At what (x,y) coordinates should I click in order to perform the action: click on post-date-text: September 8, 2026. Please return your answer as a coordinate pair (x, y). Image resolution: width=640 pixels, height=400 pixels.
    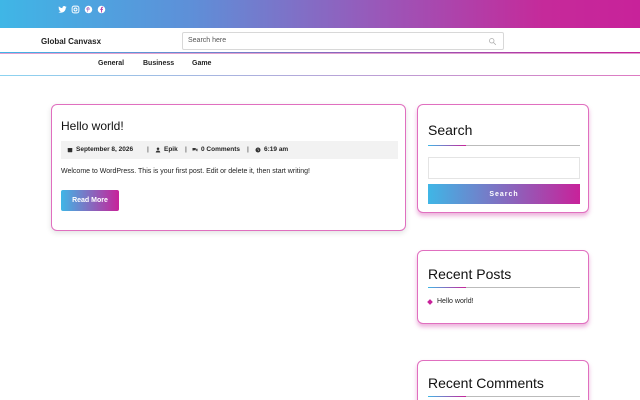
    Looking at the image, I should click on (105, 149).